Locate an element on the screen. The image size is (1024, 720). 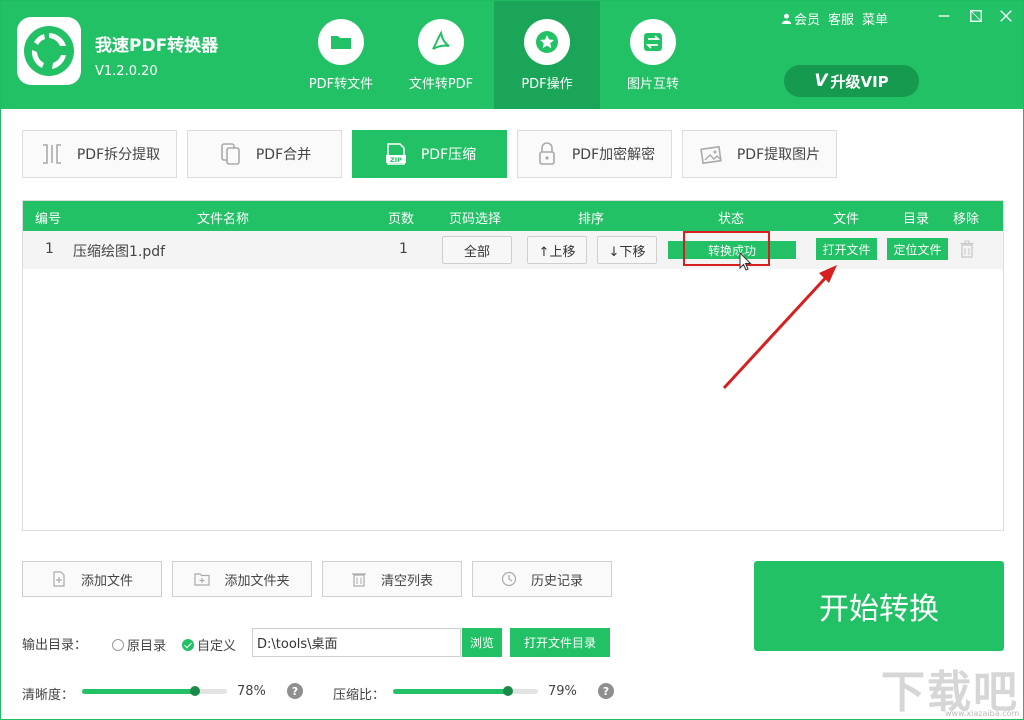
pdf-icon is located at coordinates (441, 40).